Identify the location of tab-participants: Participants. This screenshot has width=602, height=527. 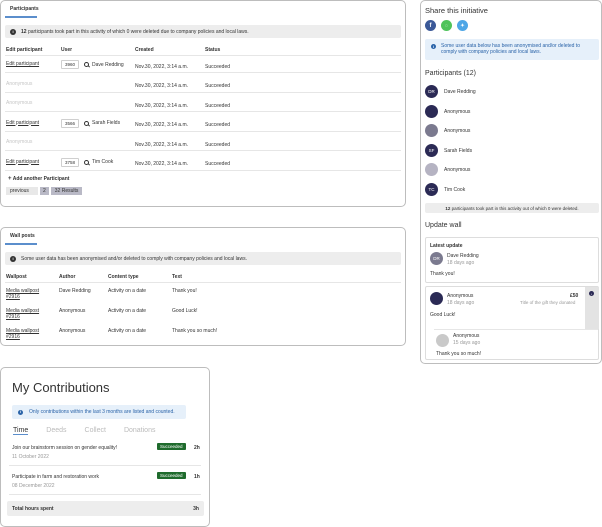
(24, 9).